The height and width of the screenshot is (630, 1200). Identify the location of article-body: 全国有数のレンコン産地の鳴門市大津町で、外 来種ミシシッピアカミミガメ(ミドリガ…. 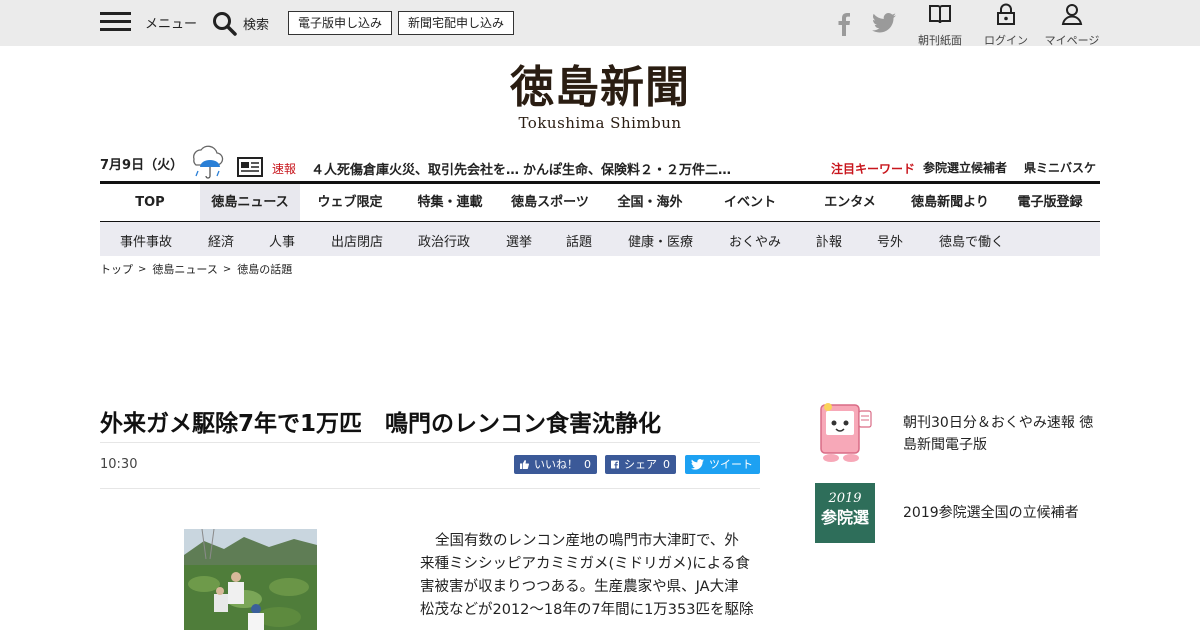
(591, 576).